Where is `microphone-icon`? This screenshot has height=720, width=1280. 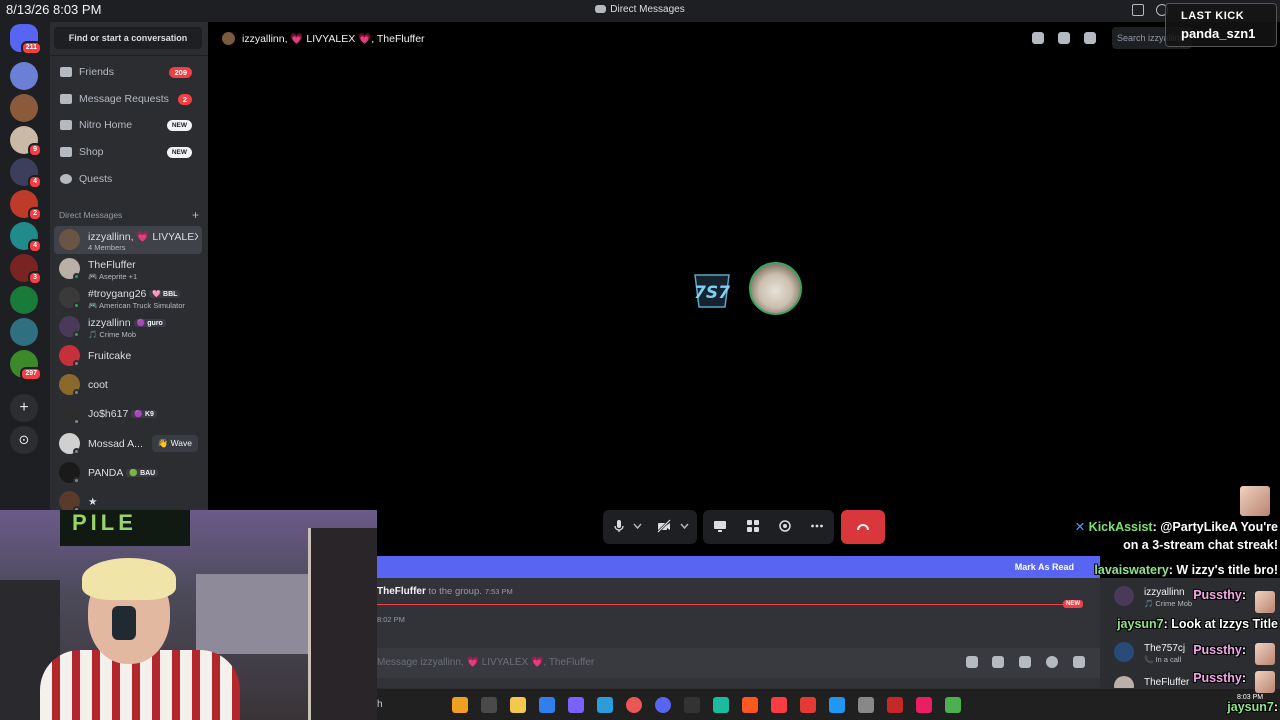
microphone-icon is located at coordinates (619, 526).